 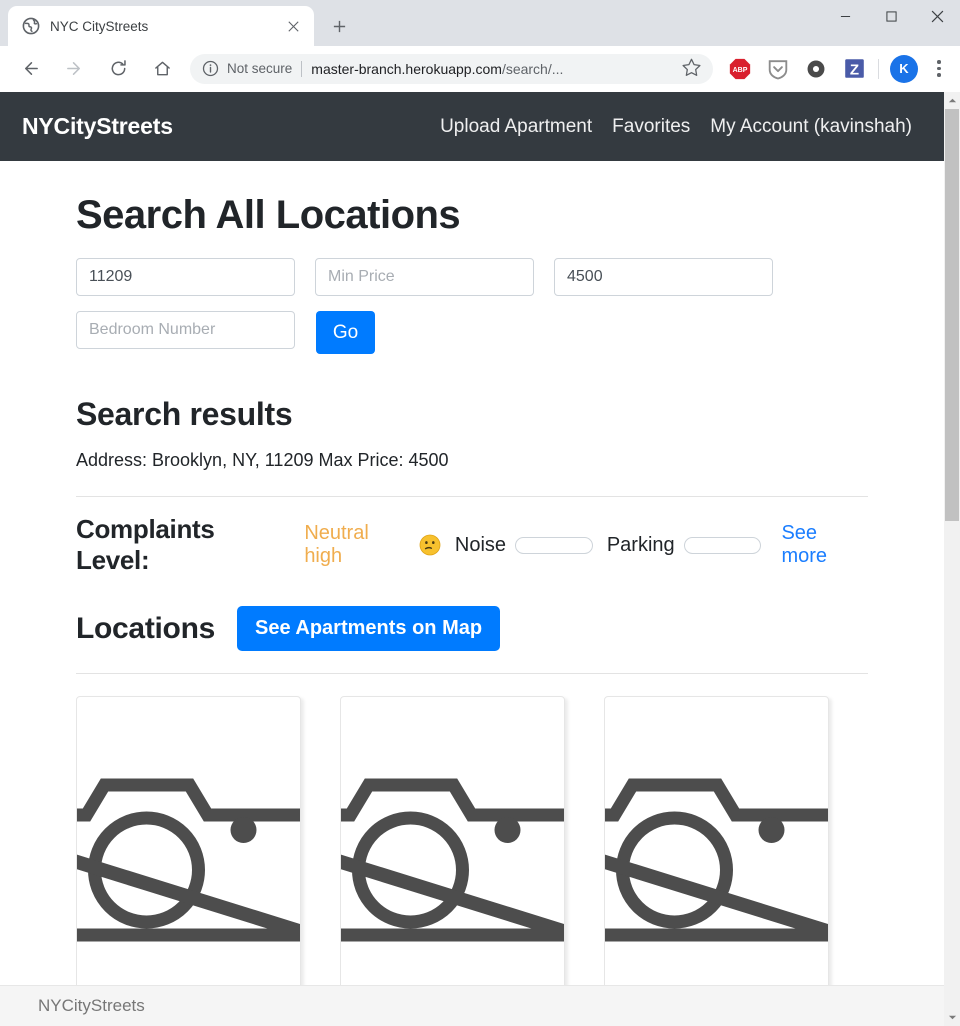 What do you see at coordinates (406, 68) in the screenshot?
I see `url-host: master-branch.herokuapp.com` at bounding box center [406, 68].